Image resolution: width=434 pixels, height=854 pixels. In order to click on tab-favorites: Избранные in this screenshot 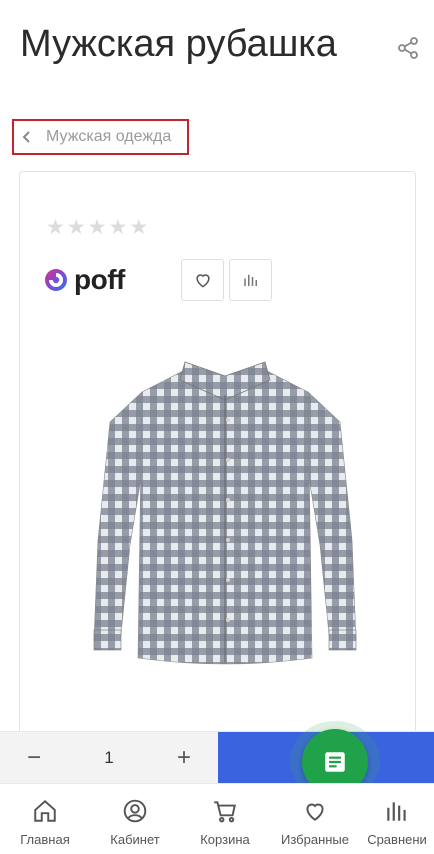, I will do `click(315, 819)`.